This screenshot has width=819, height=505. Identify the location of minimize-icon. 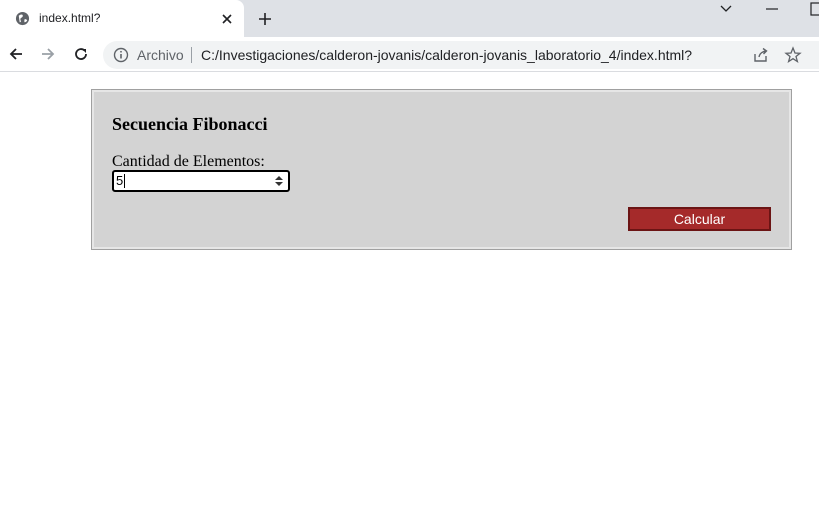
(772, 9).